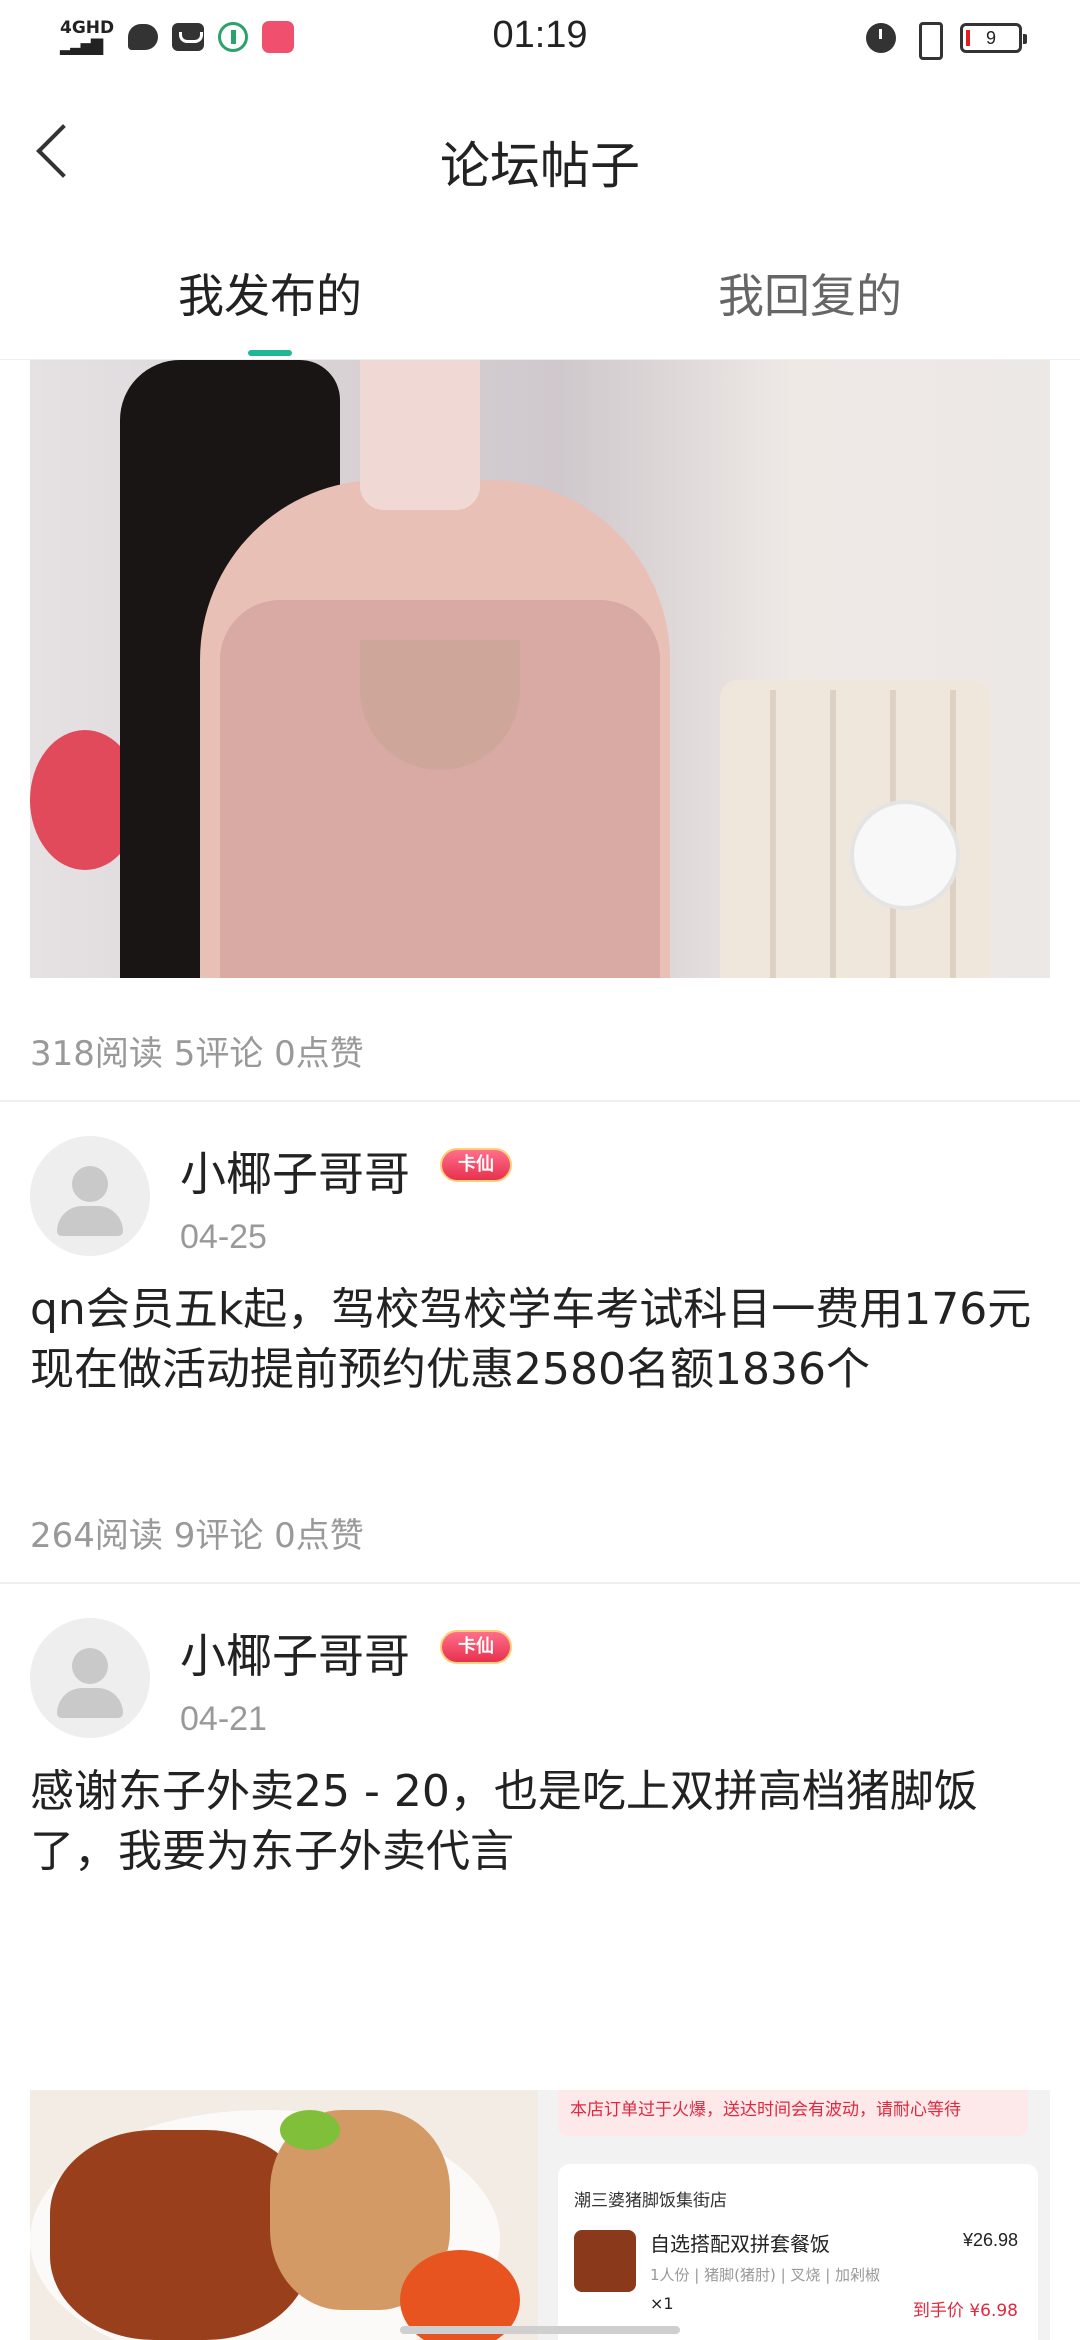  I want to click on tab-bar: 我发布的 我回复的, so click(540, 300).